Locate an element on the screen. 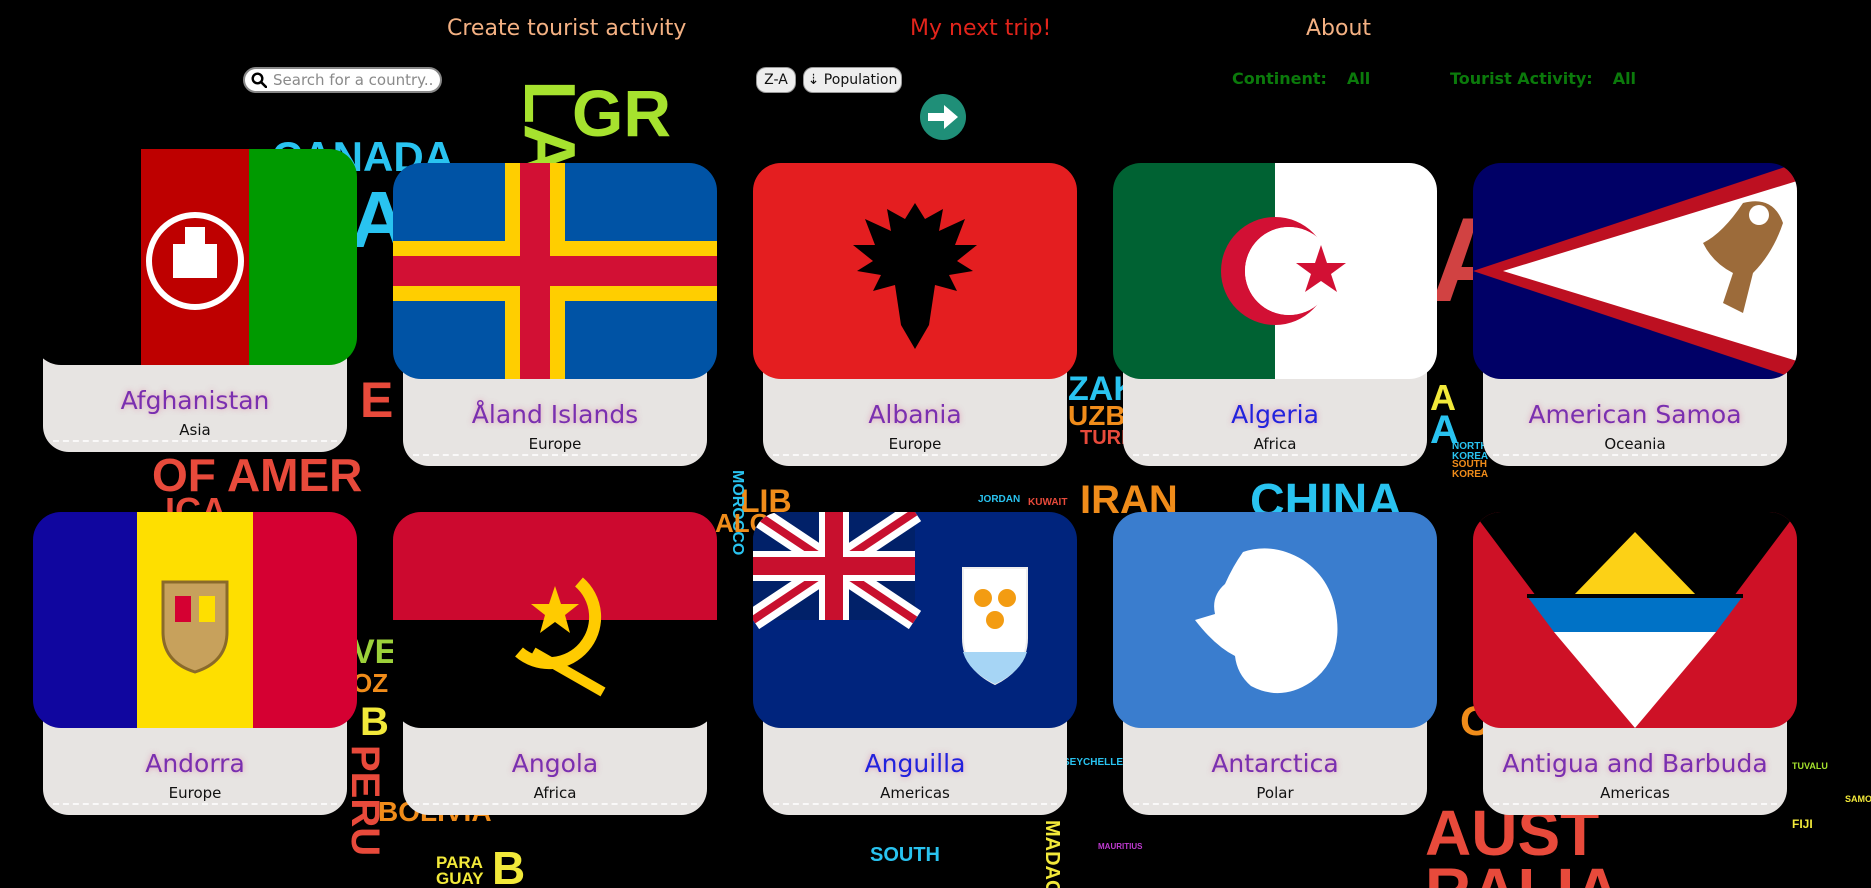 This screenshot has width=1871, height=888. activity-filter-value: All is located at coordinates (1624, 78).